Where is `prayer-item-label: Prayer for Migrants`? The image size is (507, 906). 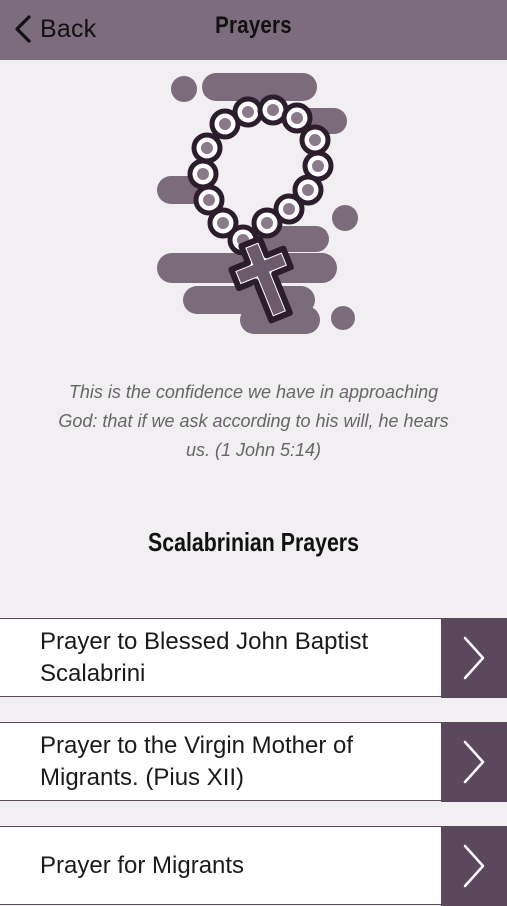 prayer-item-label: Prayer for Migrants is located at coordinates (142, 865).